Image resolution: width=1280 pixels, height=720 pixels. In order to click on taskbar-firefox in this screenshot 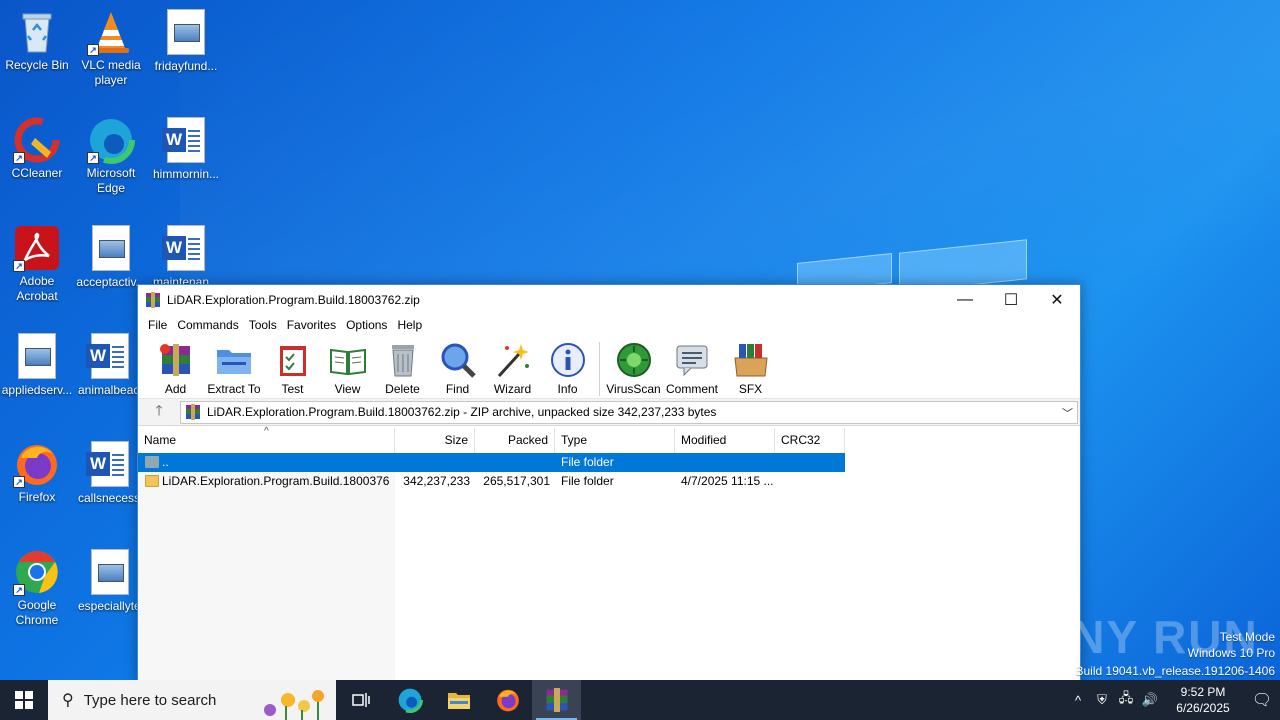, I will do `click(507, 700)`.